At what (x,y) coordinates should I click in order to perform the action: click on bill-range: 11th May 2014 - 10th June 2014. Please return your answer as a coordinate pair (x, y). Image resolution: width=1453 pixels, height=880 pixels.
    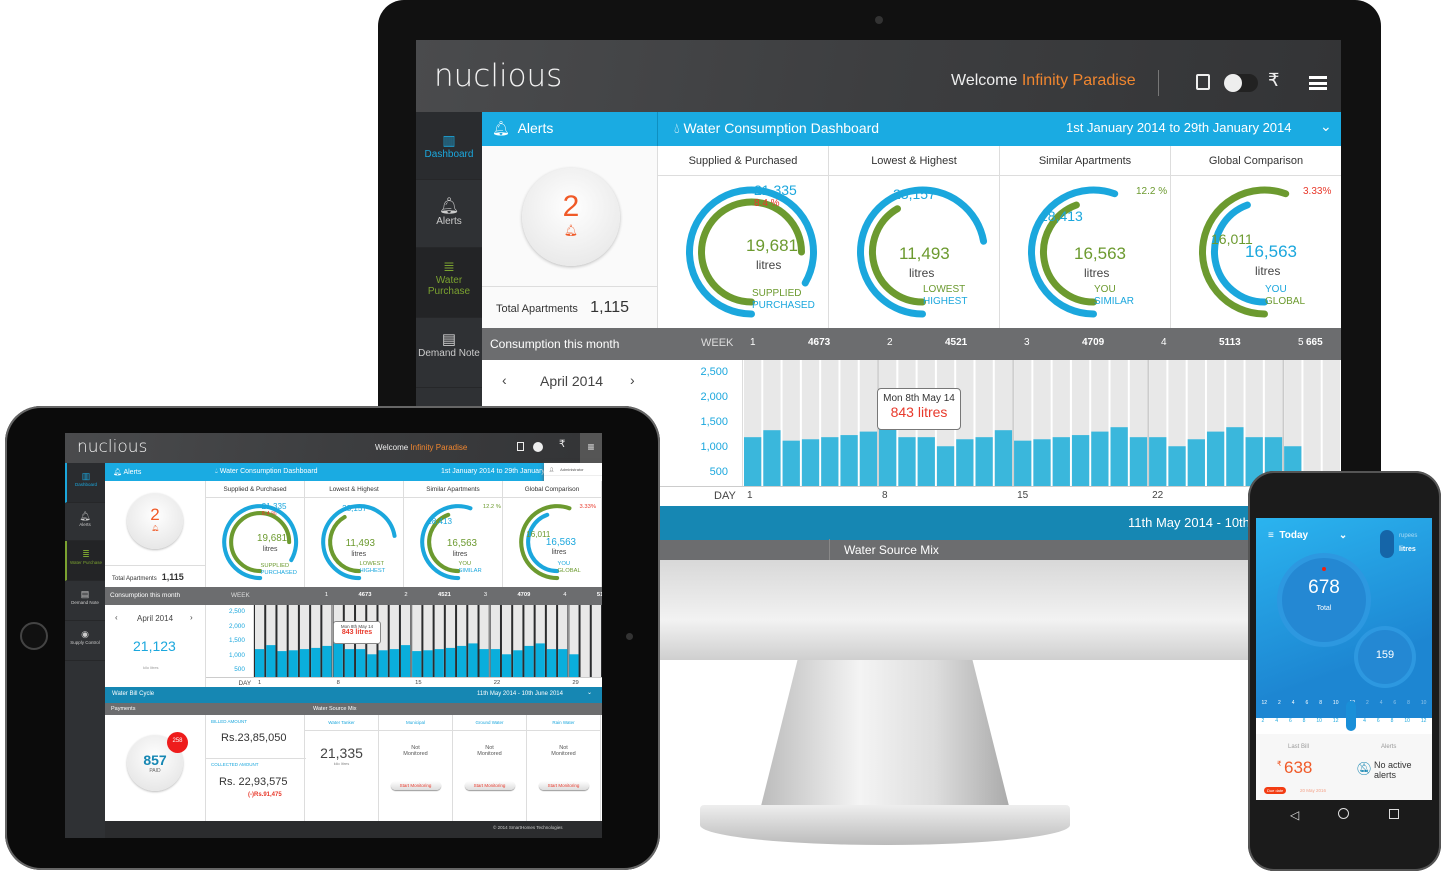
    Looking at the image, I should click on (520, 694).